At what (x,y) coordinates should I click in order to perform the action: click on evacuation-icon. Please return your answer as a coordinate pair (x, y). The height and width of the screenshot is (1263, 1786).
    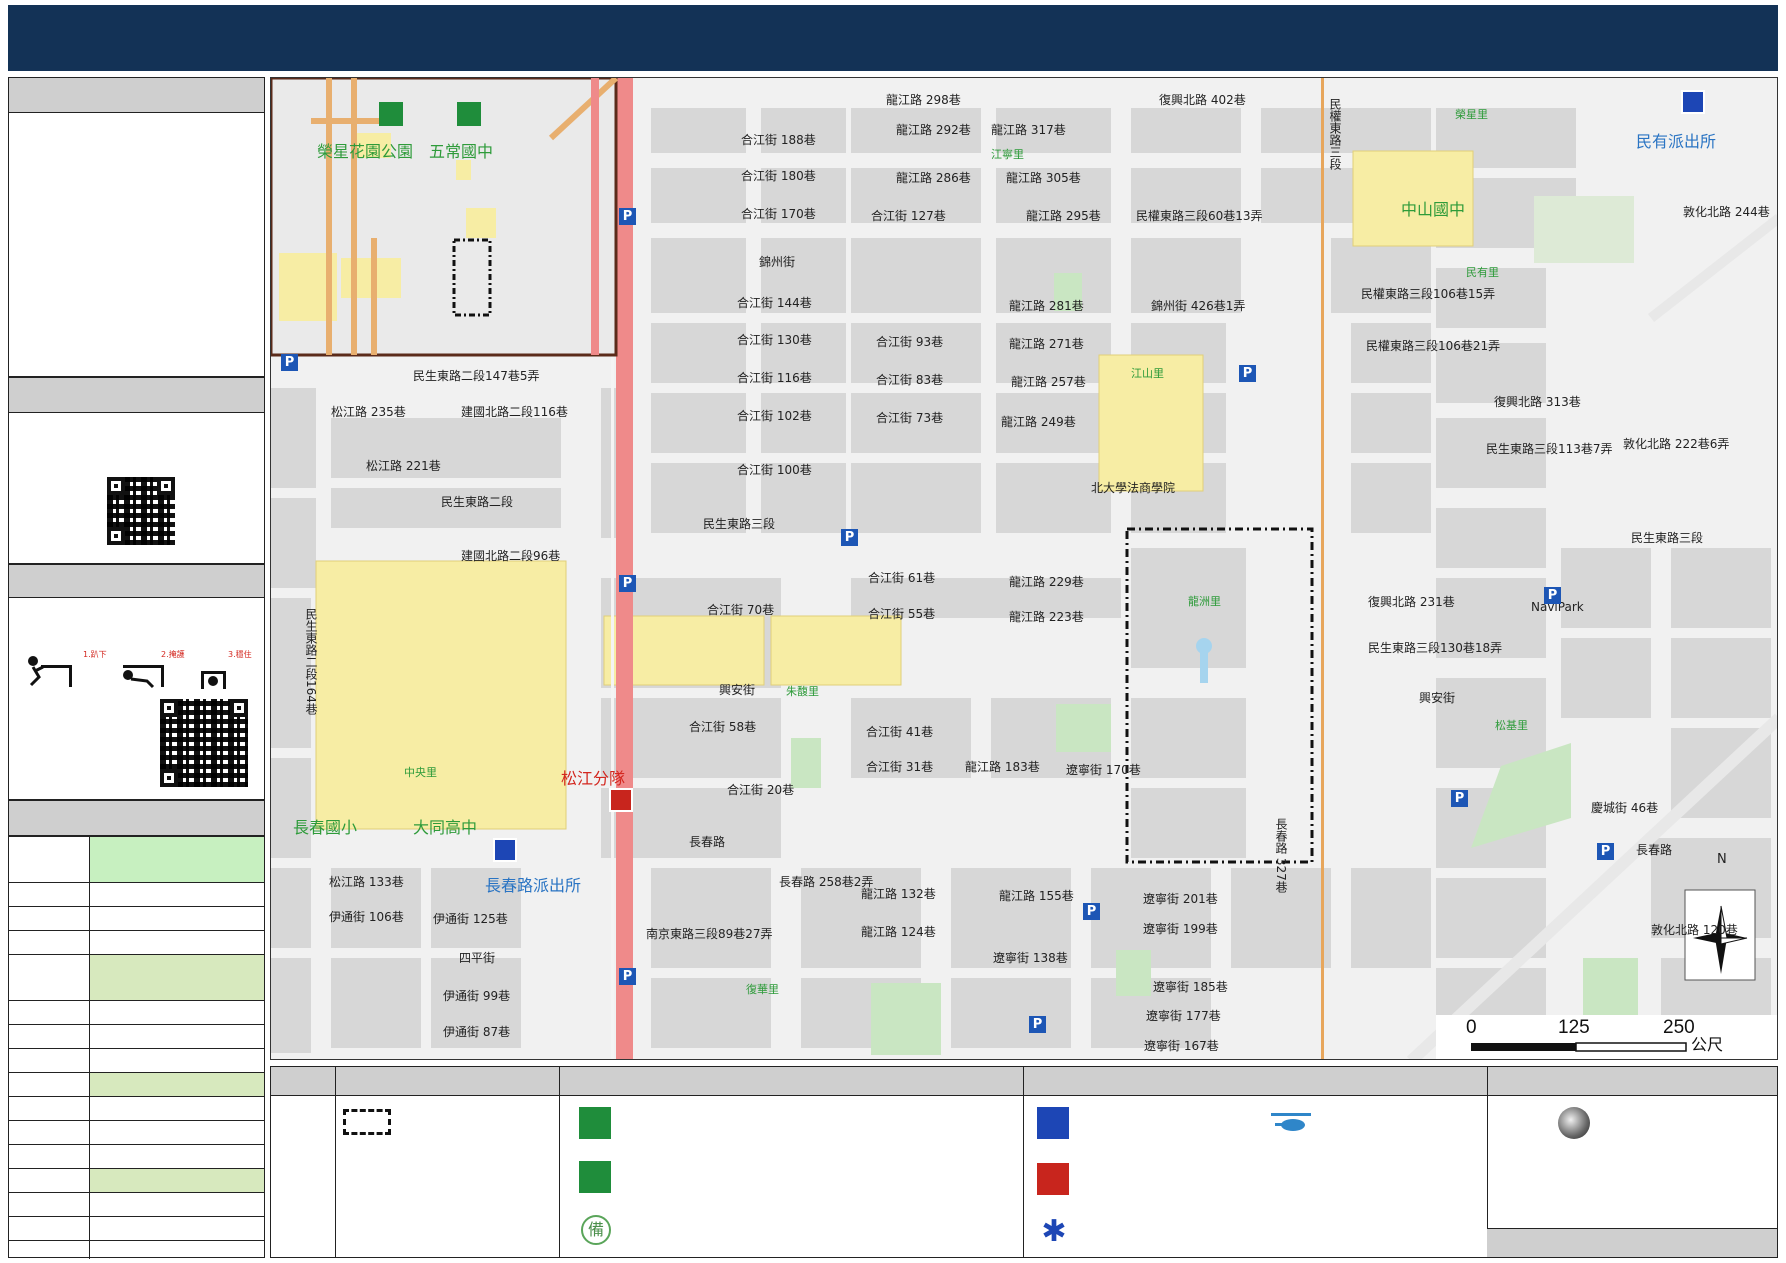
    Looking at the image, I should click on (469, 114).